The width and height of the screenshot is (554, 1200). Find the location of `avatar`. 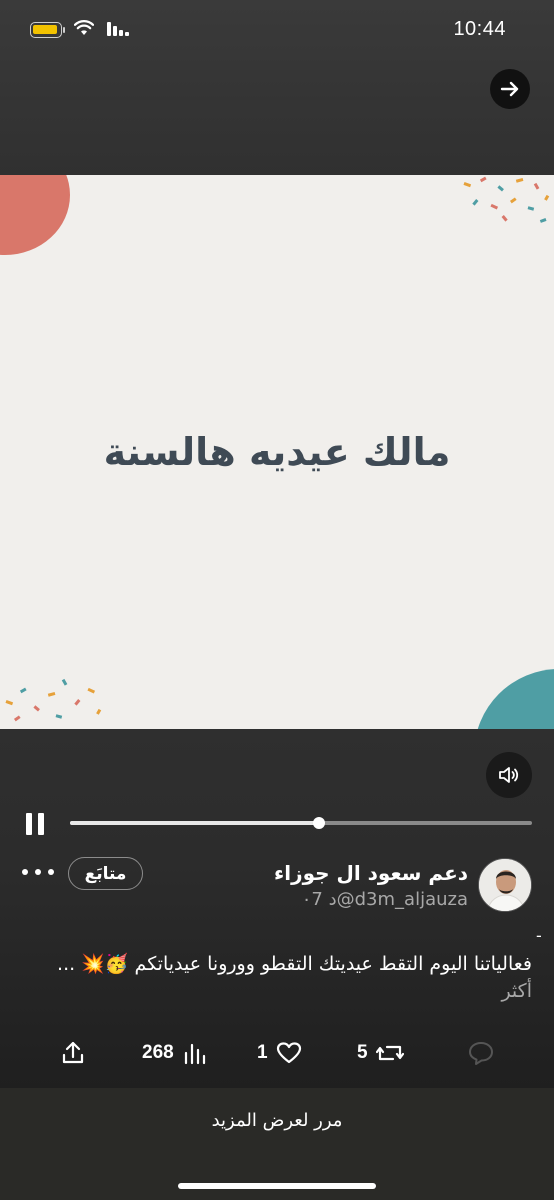

avatar is located at coordinates (505, 885).